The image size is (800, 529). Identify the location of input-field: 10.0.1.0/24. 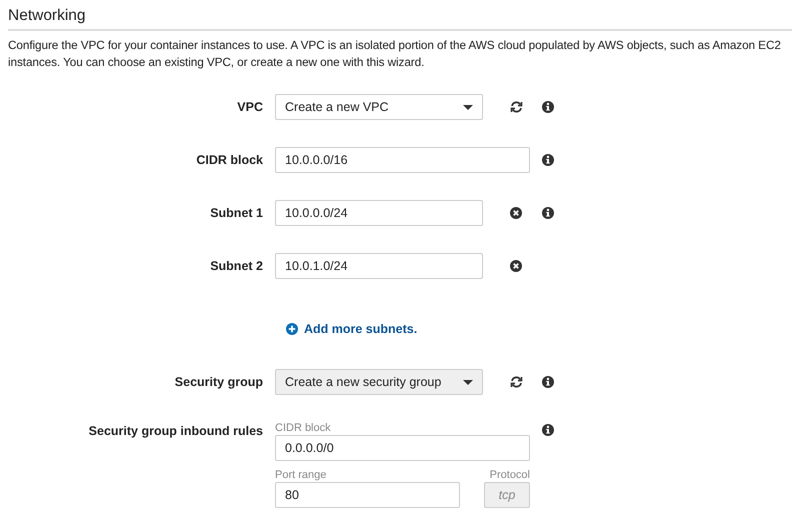
(379, 266).